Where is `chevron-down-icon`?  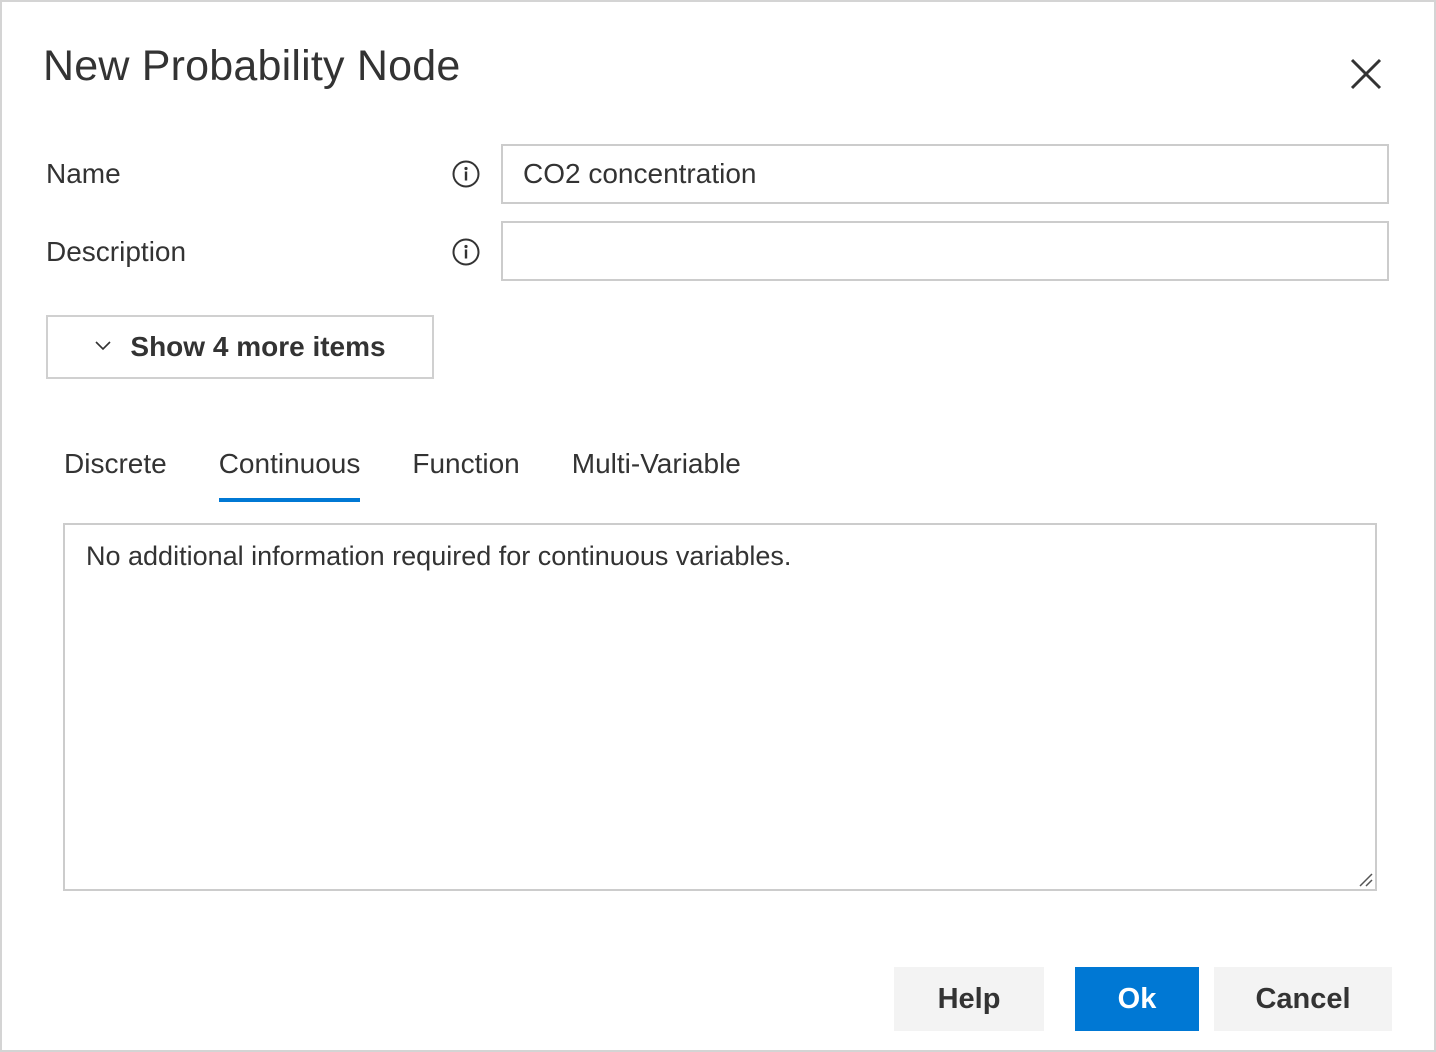
chevron-down-icon is located at coordinates (103, 346).